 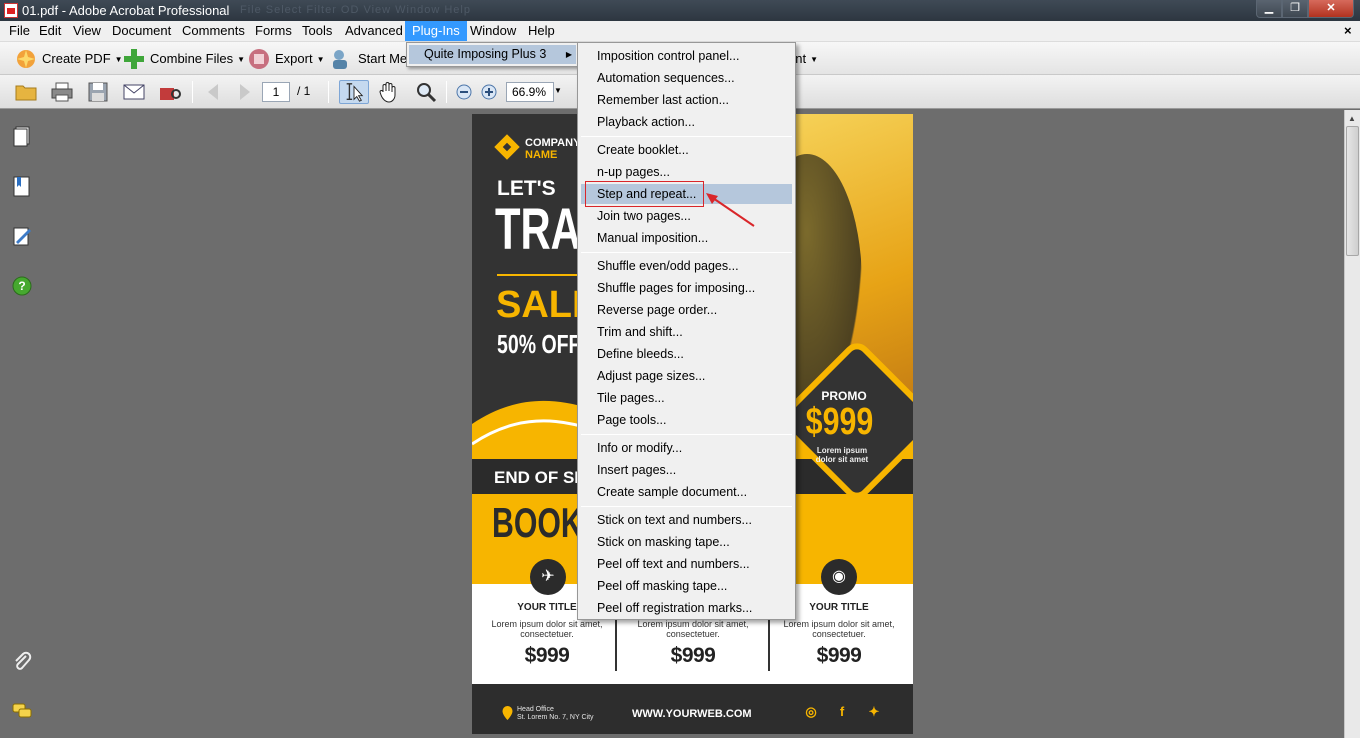 I want to click on zoom-tool-icon, so click(x=426, y=92).